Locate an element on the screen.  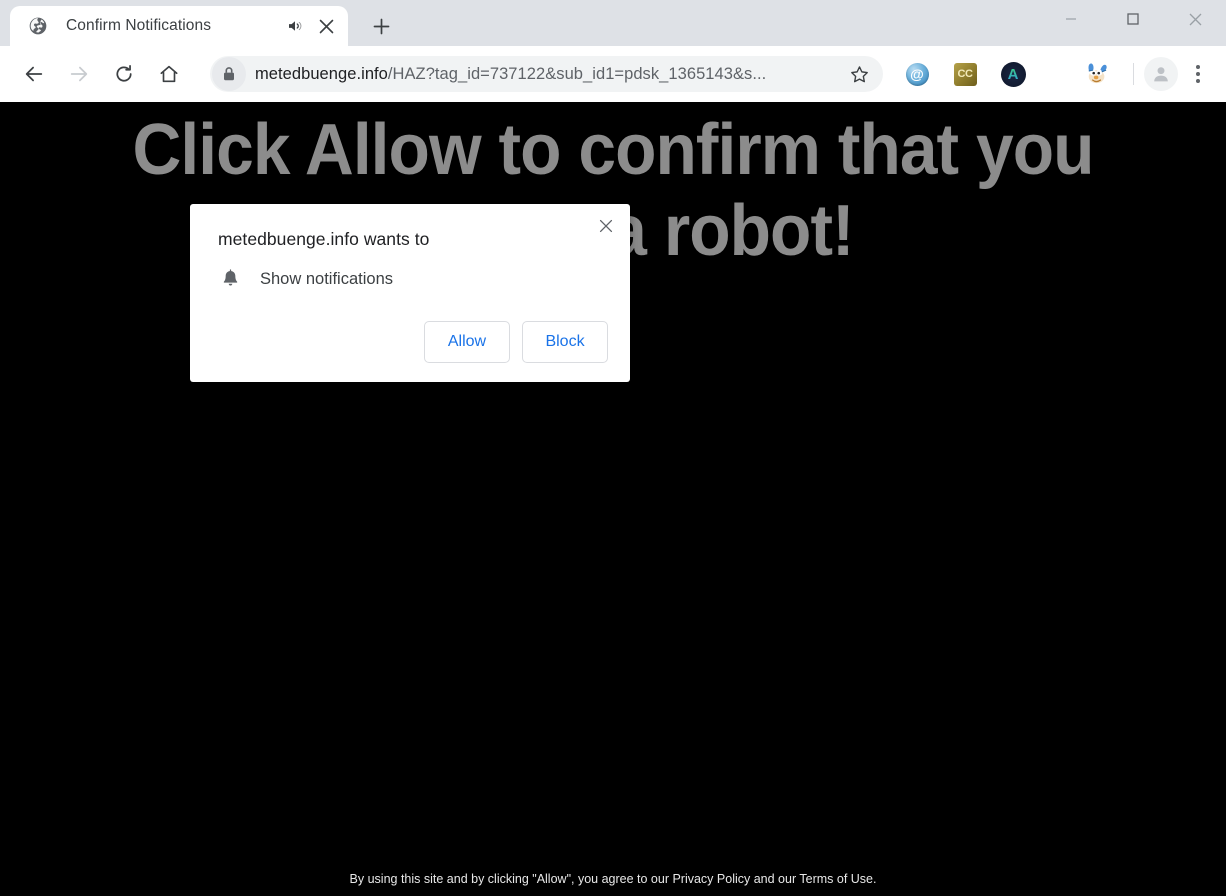
cc-extension-icon: CC is located at coordinates (965, 74).